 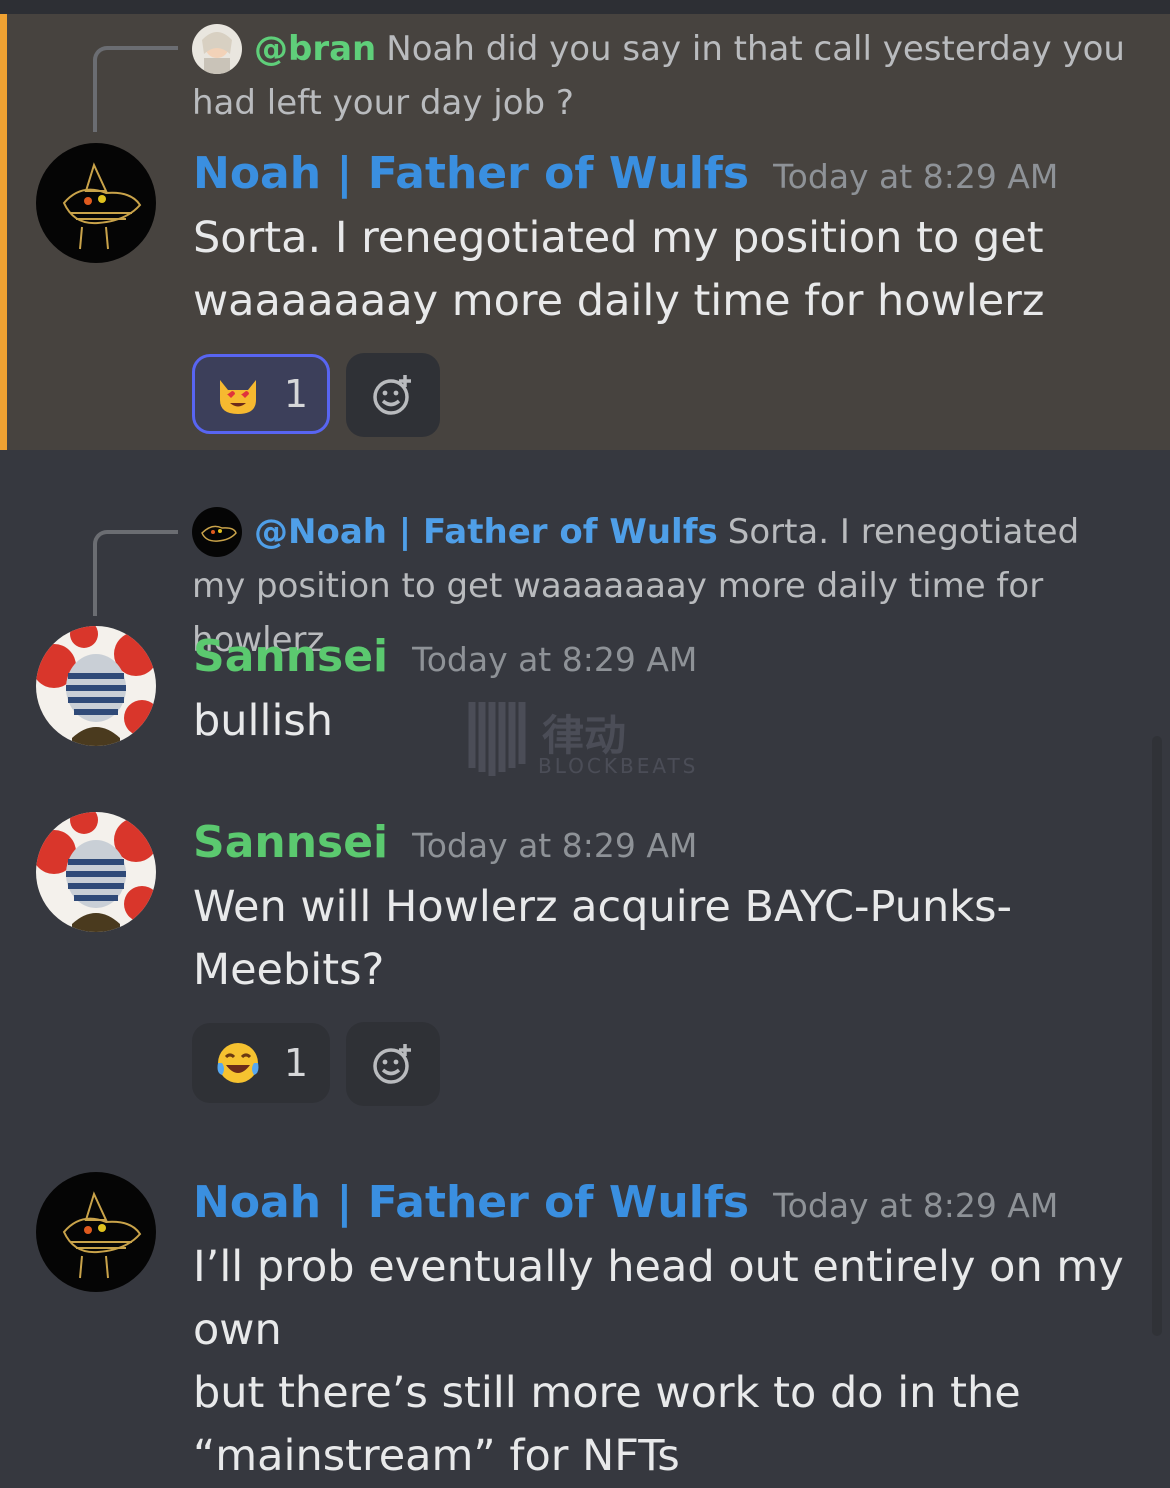 I want to click on watermark-text: BLOCKBEATS, so click(x=618, y=766).